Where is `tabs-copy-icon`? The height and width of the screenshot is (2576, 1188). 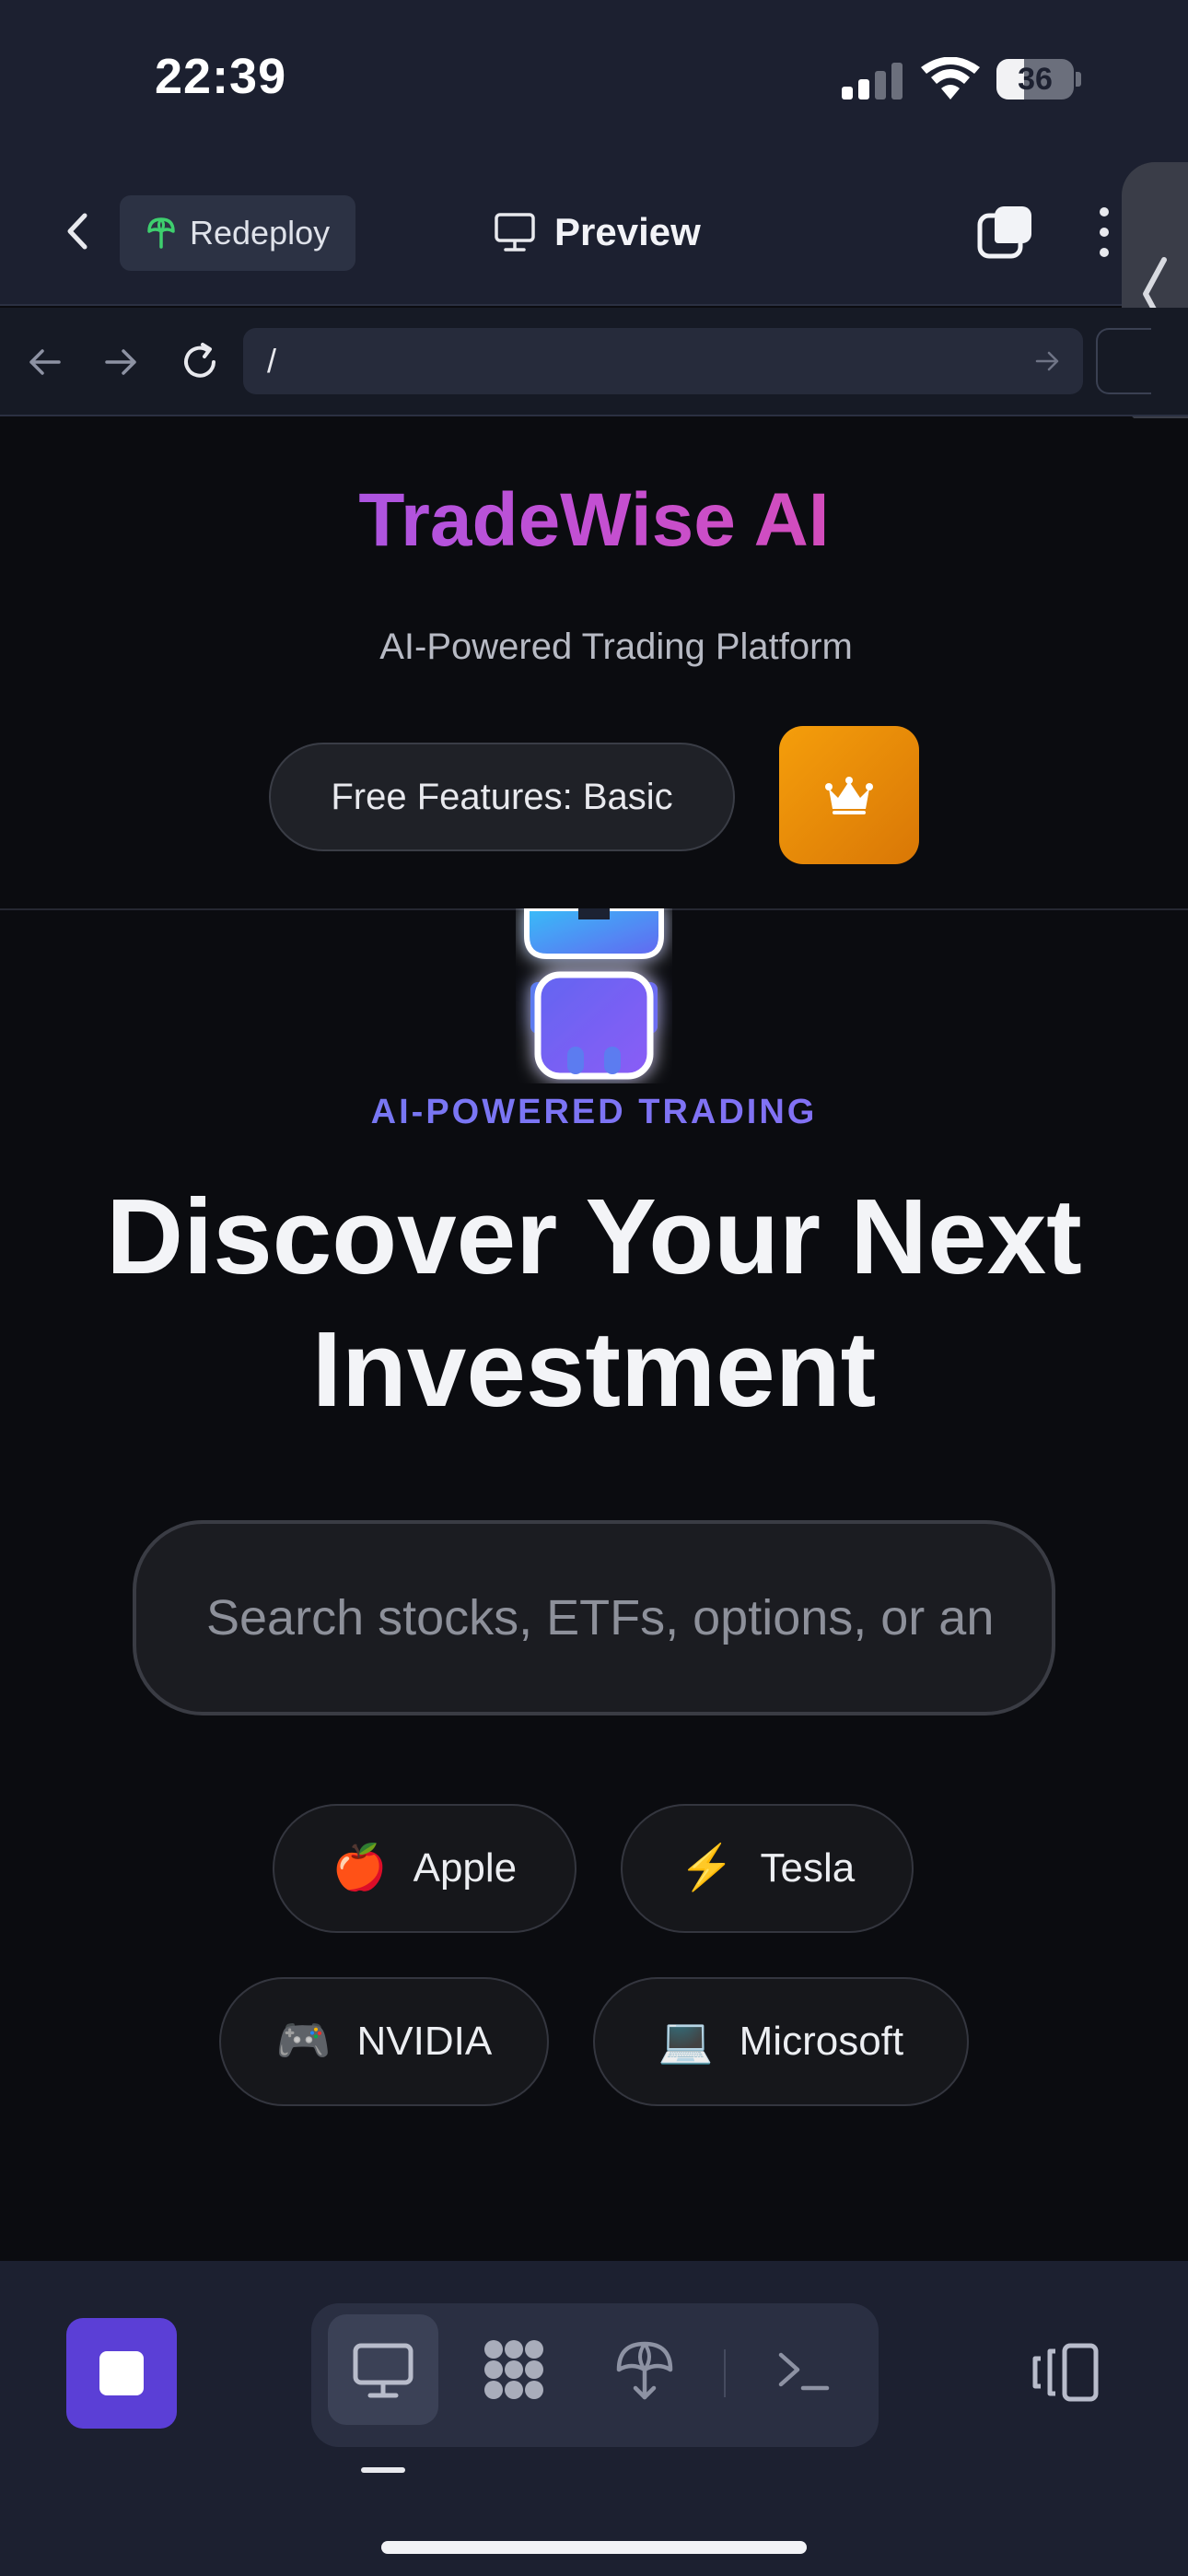 tabs-copy-icon is located at coordinates (1005, 232).